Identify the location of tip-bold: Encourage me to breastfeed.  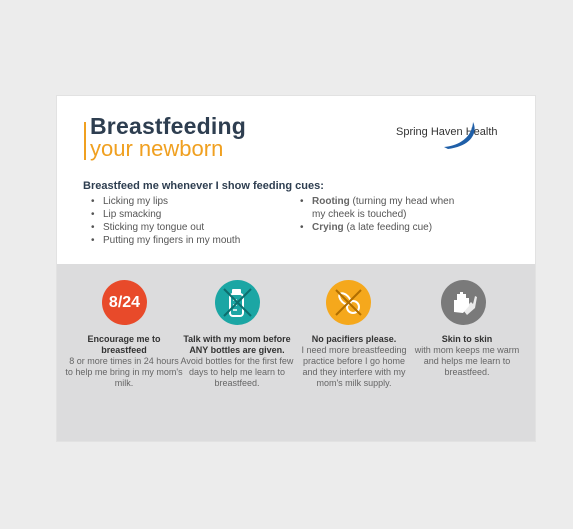
(124, 344).